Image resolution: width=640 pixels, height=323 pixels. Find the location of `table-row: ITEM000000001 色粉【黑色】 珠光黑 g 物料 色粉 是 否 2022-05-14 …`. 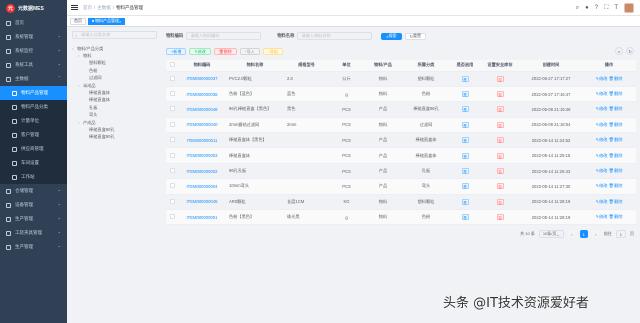

table-row: ITEM000000001 色粉【黑色】 珠光黑 g 物料 色粉 是 否 2022-05-14 … is located at coordinates (401, 217).